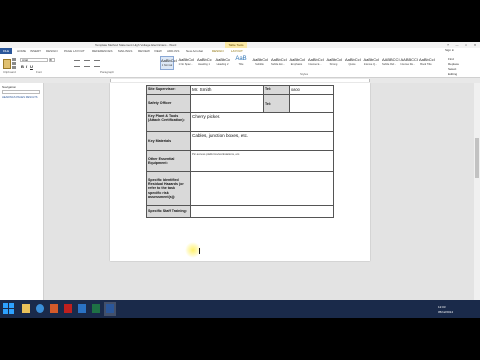 The height and width of the screenshot is (360, 480). I want to click on format-painter-icon, so click(14, 67).